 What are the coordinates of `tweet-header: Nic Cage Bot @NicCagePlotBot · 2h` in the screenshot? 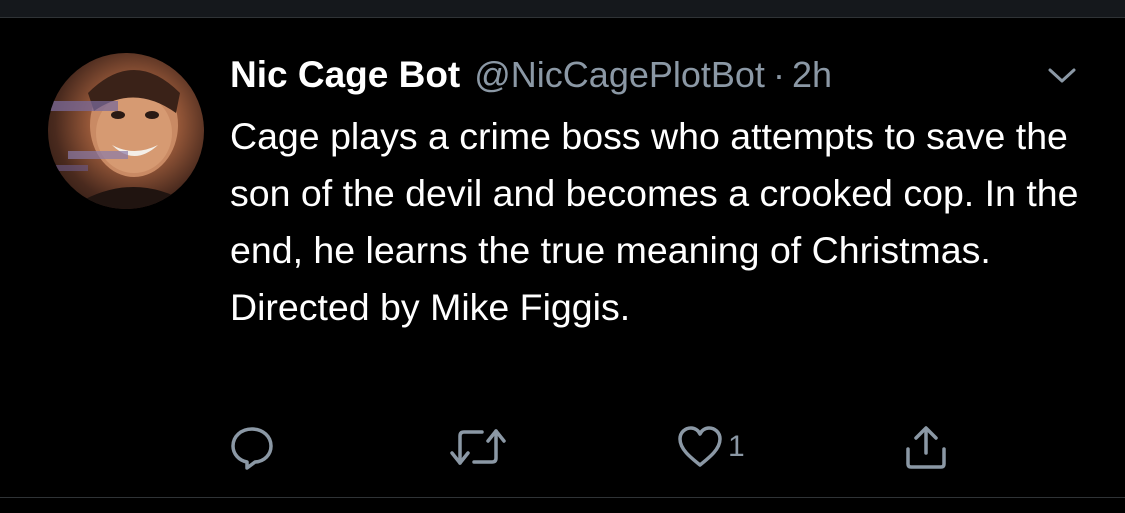 It's located at (531, 77).